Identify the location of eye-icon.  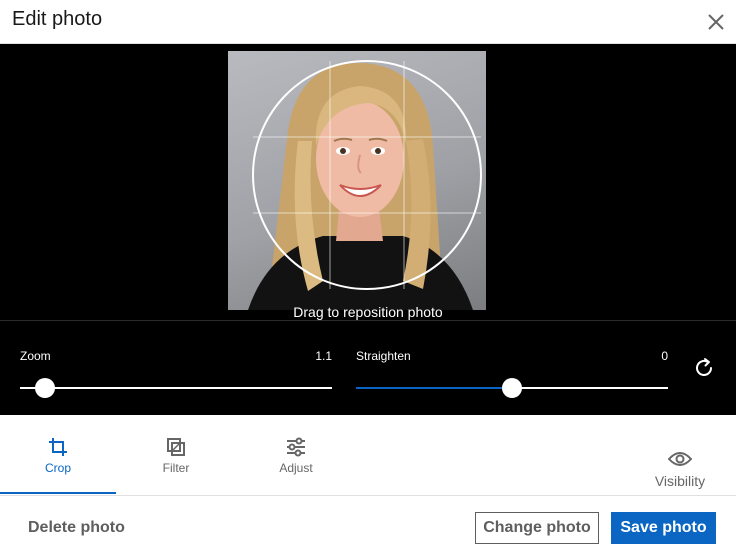
(680, 459).